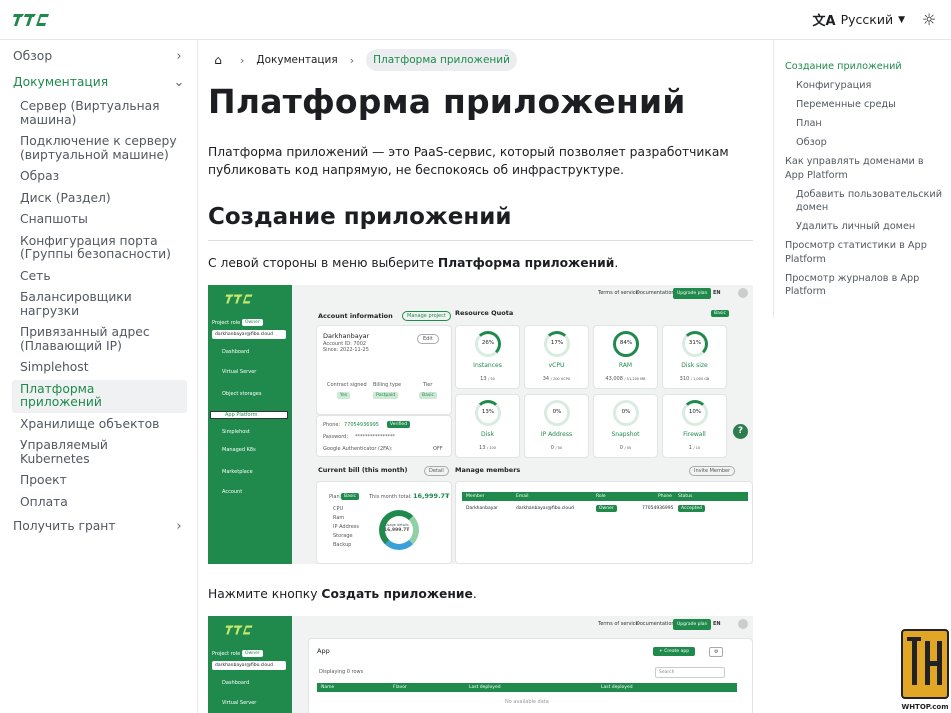 Image resolution: width=951 pixels, height=713 pixels. I want to click on quota-name: IP Address, so click(556, 434).